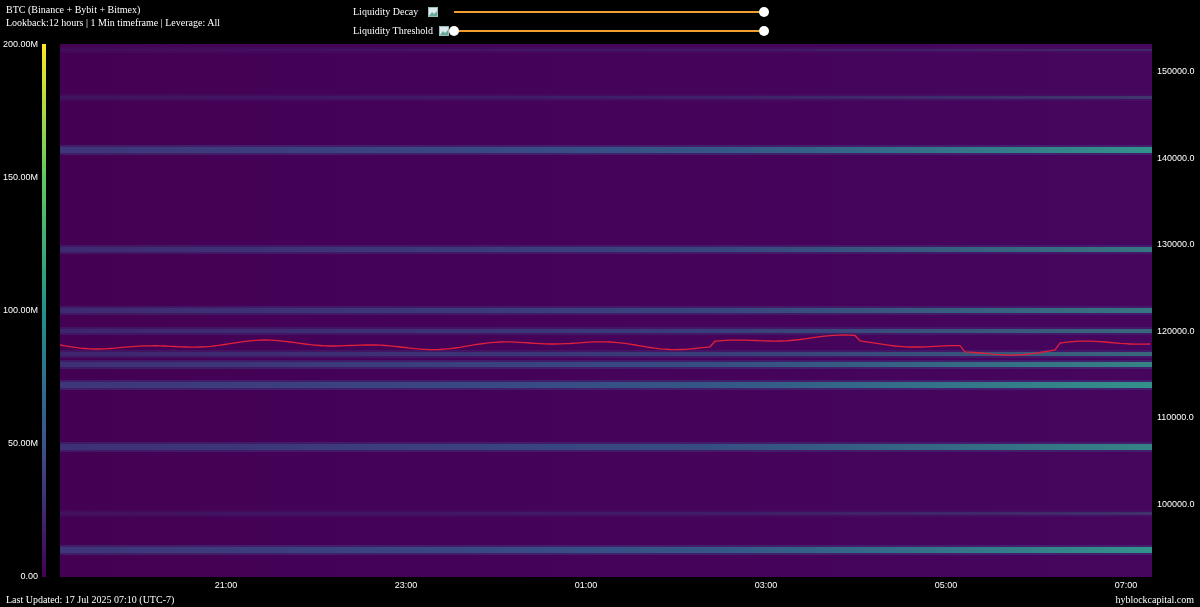  What do you see at coordinates (20, 310) in the screenshot?
I see `colorbar-tick-label: 100.00M` at bounding box center [20, 310].